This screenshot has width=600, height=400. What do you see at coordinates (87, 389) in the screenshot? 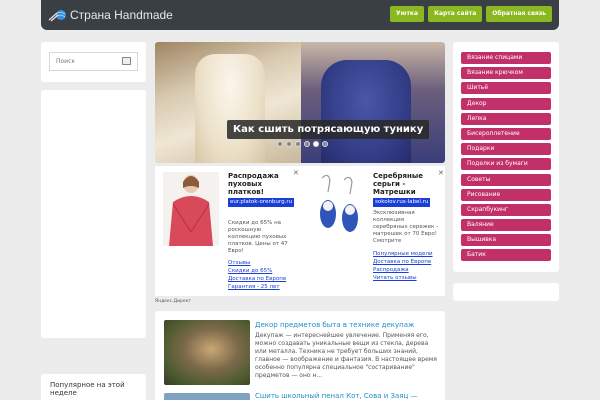
I see `popular-title: Популярное на этой неделе` at bounding box center [87, 389].